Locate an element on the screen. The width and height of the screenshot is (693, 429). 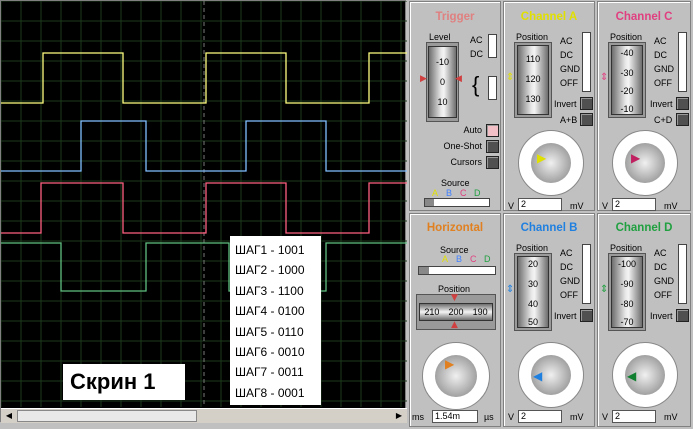
trigger-coupling-switch is located at coordinates (492, 46).